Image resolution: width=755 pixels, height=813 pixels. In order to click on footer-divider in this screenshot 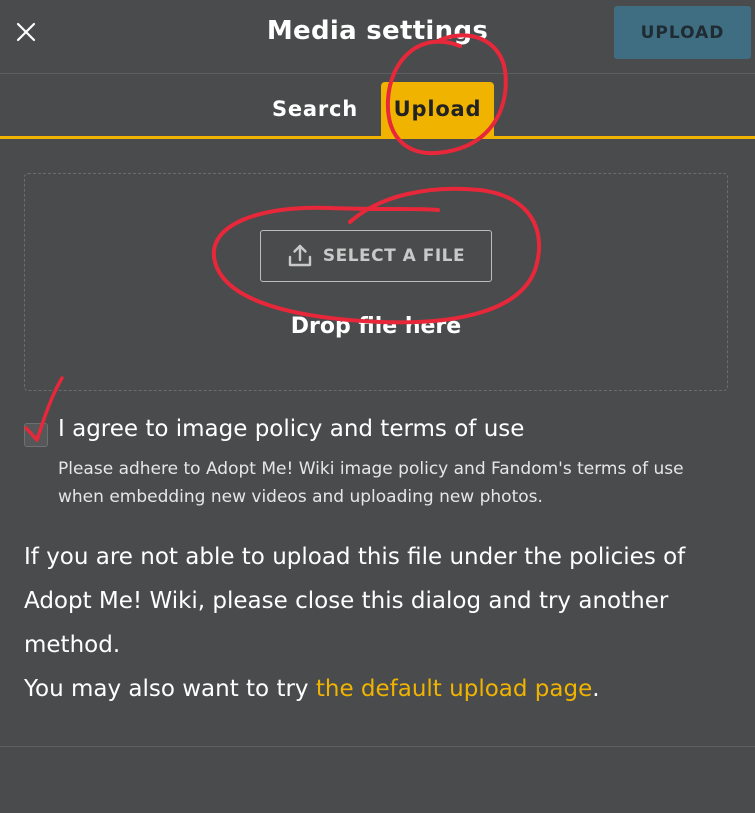, I will do `click(377, 746)`.